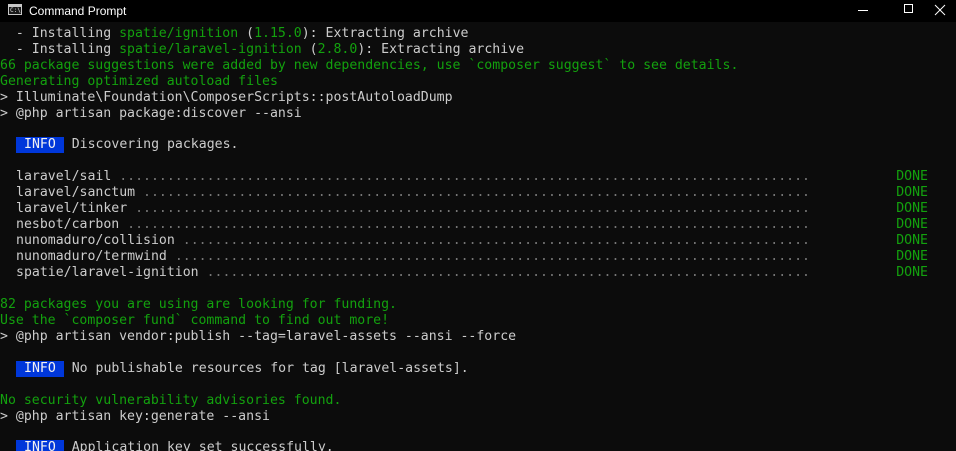 This screenshot has width=956, height=451. I want to click on app-key-text: Application key set successfully., so click(202, 445).